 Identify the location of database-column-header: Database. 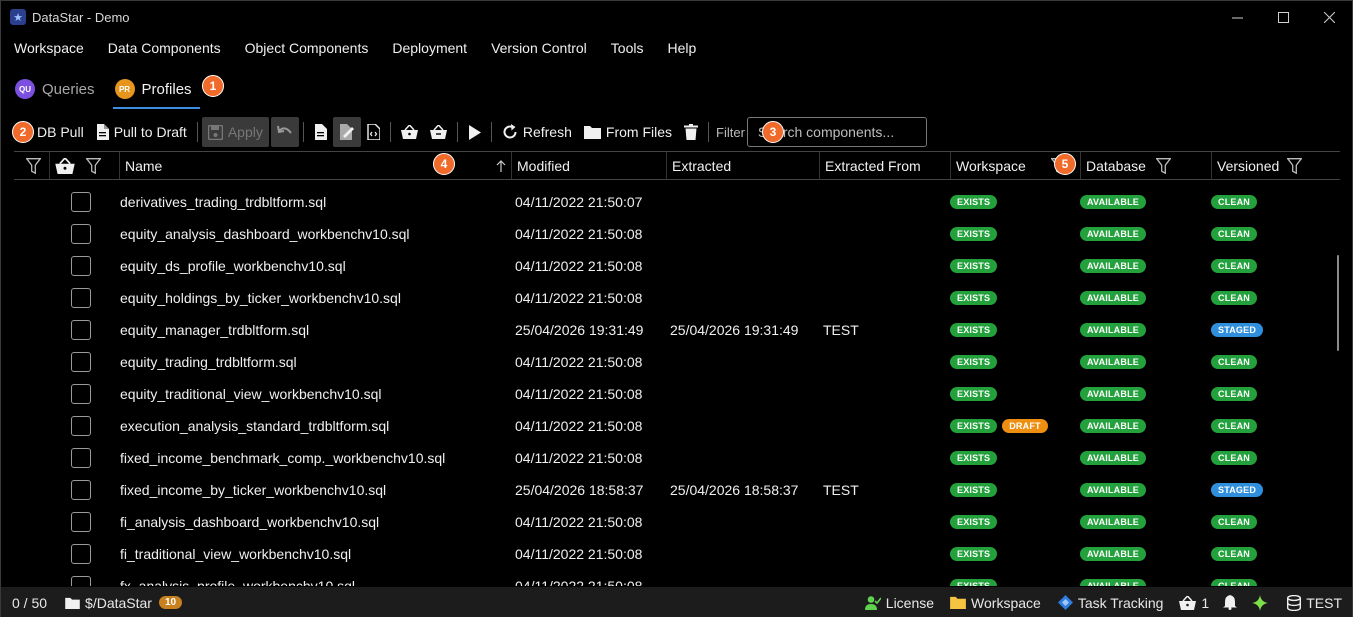
(1146, 165).